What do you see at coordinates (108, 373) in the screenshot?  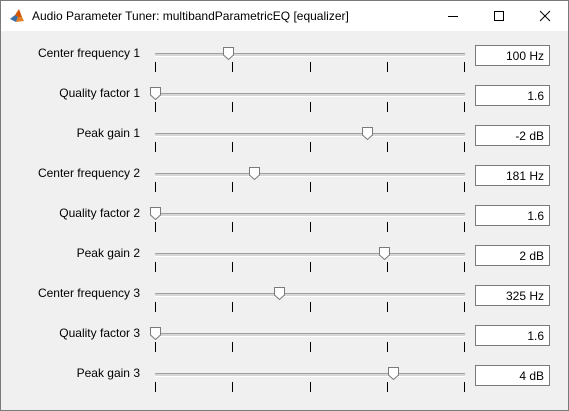 I see `parameter-label: Peak gain 3` at bounding box center [108, 373].